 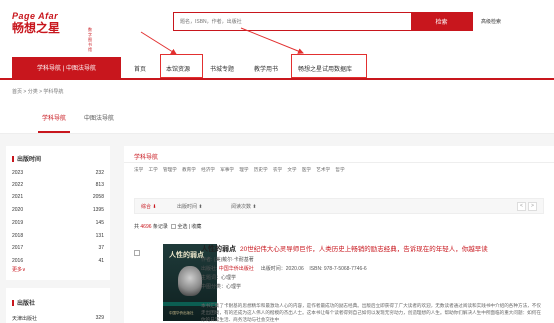 I want to click on publisher-filter-title: 出版社, so click(x=23, y=302).